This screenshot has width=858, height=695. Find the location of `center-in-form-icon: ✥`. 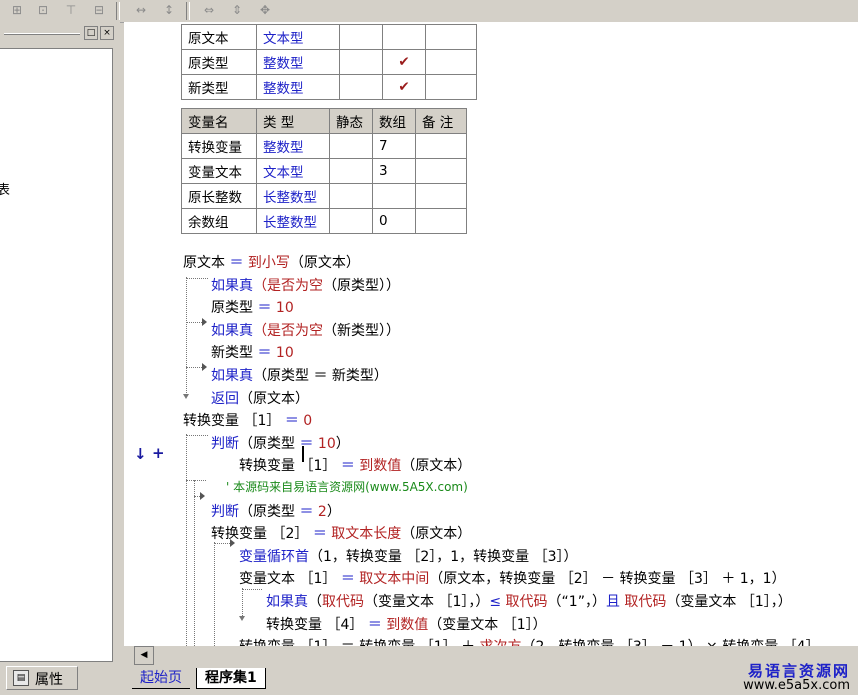

center-in-form-icon: ✥ is located at coordinates (265, 10).